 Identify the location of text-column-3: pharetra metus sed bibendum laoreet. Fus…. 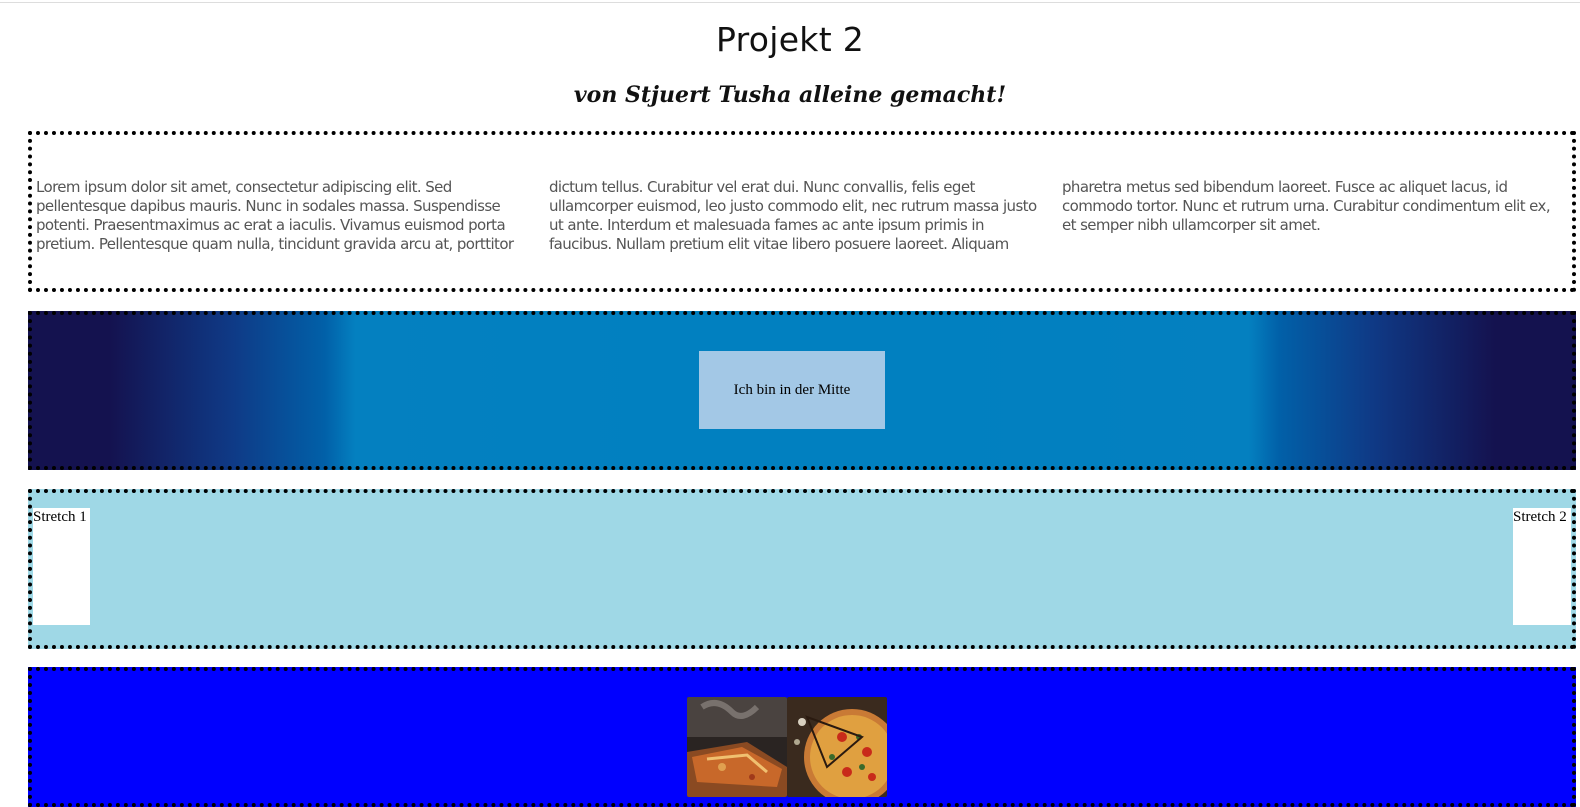
(1306, 206).